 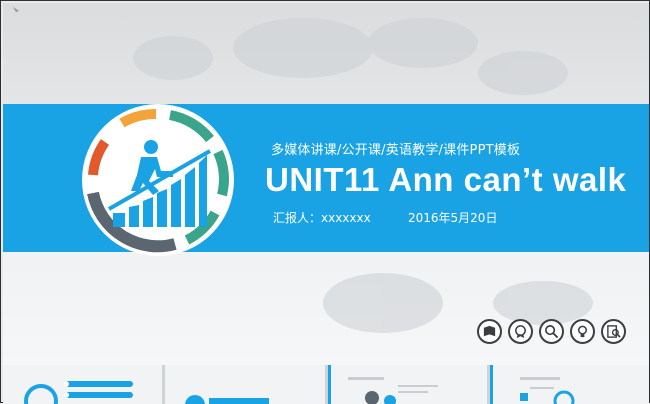 I want to click on slide-thumbnail-strip, so click(x=326, y=384).